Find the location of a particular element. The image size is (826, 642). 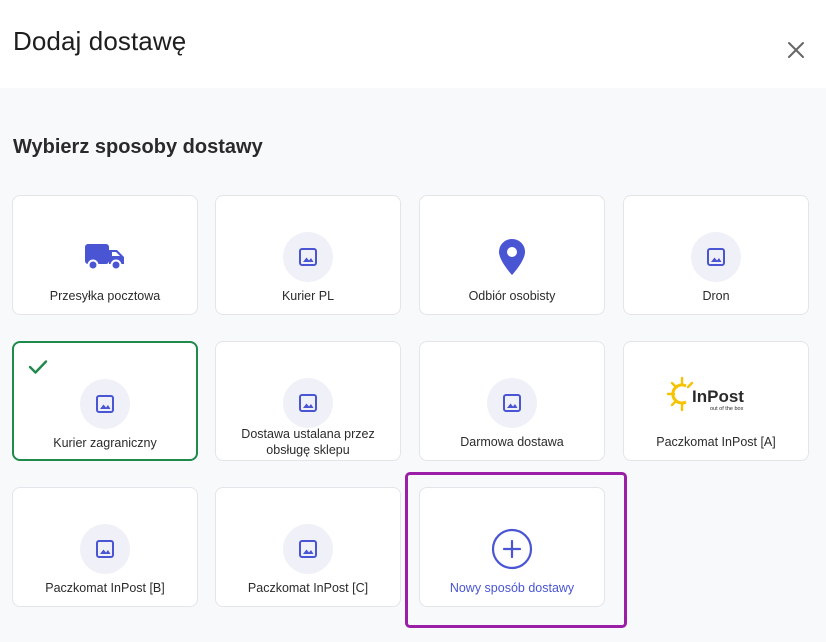

add-delivery-method-button: Nowy sposób dostawy is located at coordinates (512, 547).